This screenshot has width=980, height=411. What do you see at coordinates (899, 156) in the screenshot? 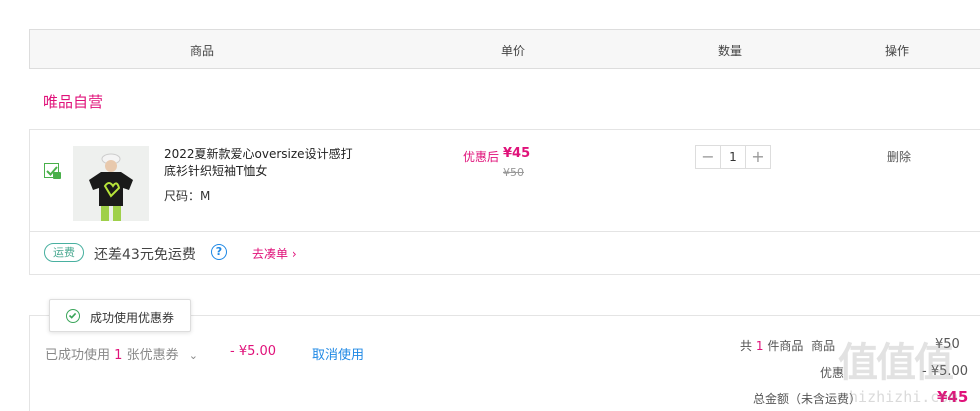
I see `delete-item-button: 删除` at bounding box center [899, 156].